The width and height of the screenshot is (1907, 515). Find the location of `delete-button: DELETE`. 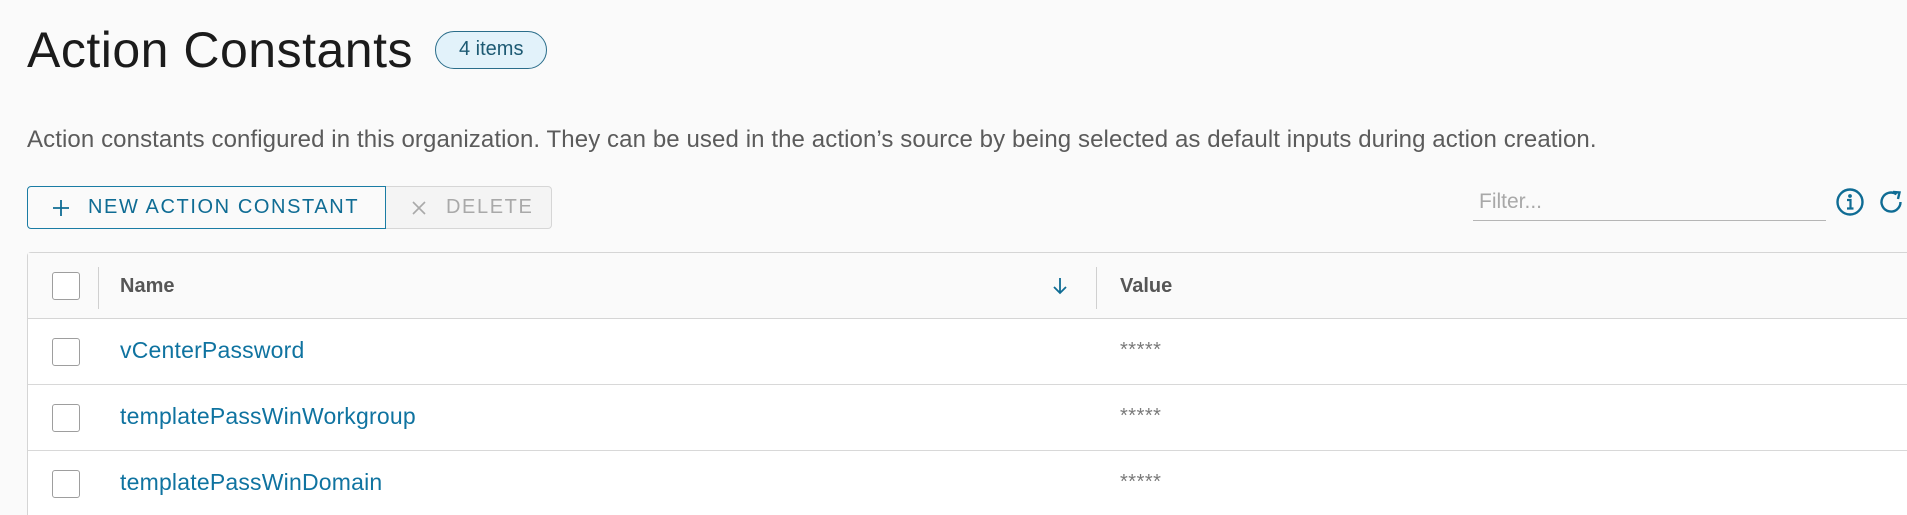

delete-button: DELETE is located at coordinates (469, 207).